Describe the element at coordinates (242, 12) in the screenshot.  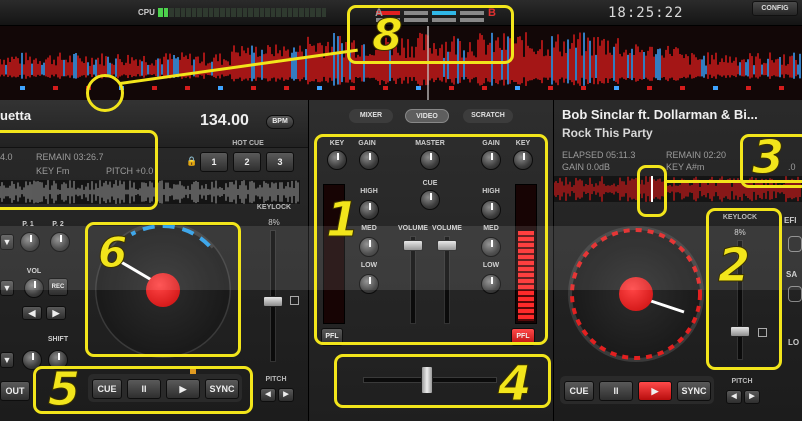
I see `cpu-meter` at that location.